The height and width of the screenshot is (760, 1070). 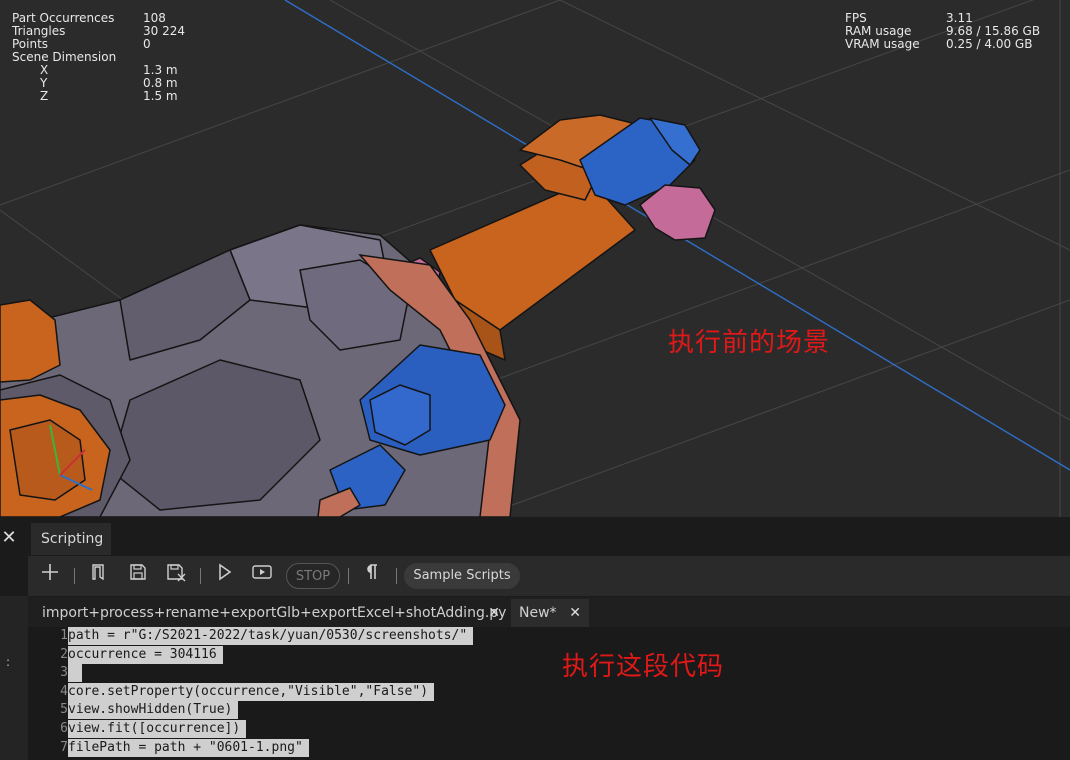 What do you see at coordinates (882, 44) in the screenshot?
I see `stat-key: VRAM usage` at bounding box center [882, 44].